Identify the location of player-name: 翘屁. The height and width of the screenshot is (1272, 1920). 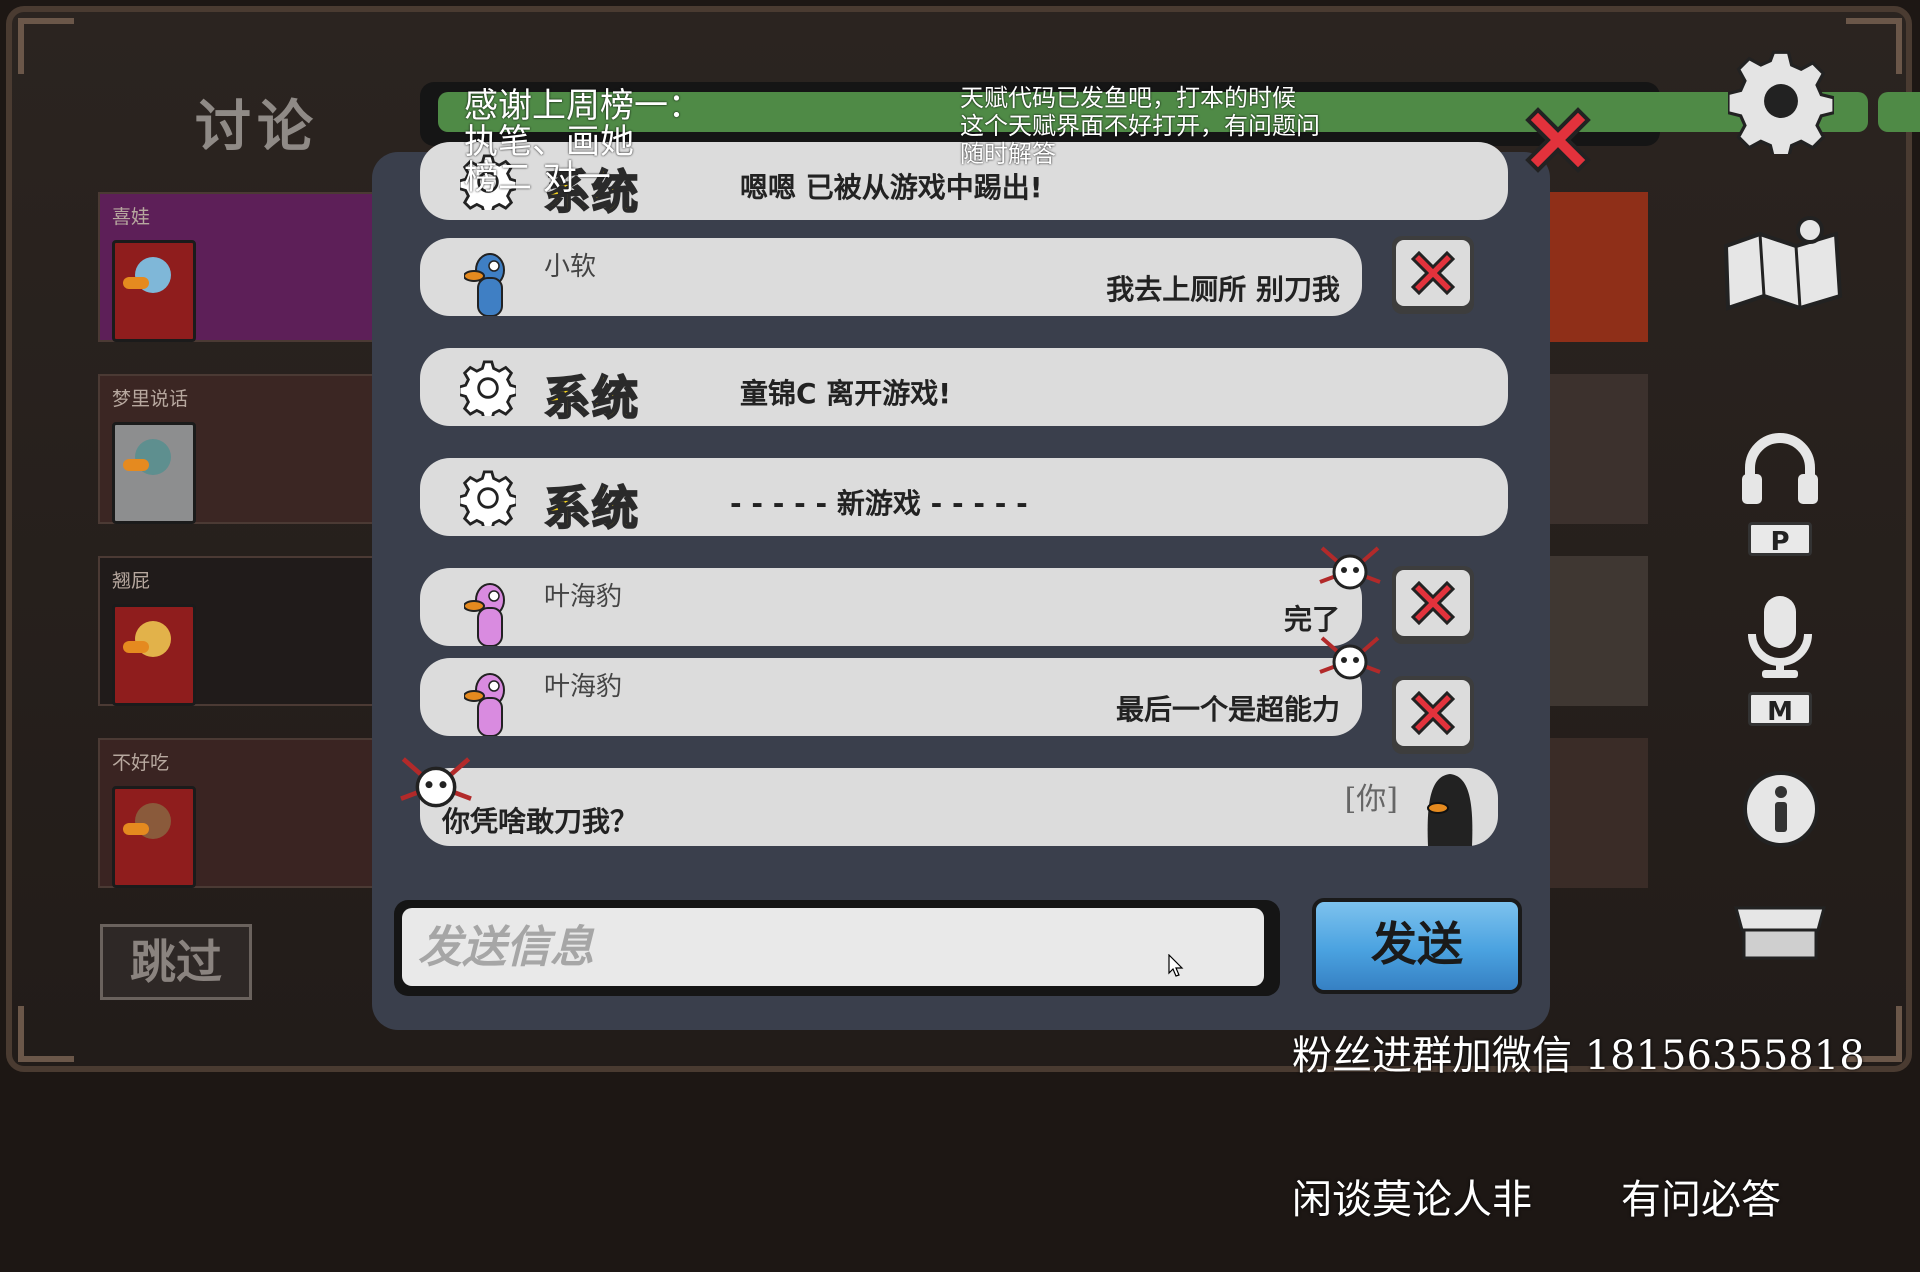
(131, 581).